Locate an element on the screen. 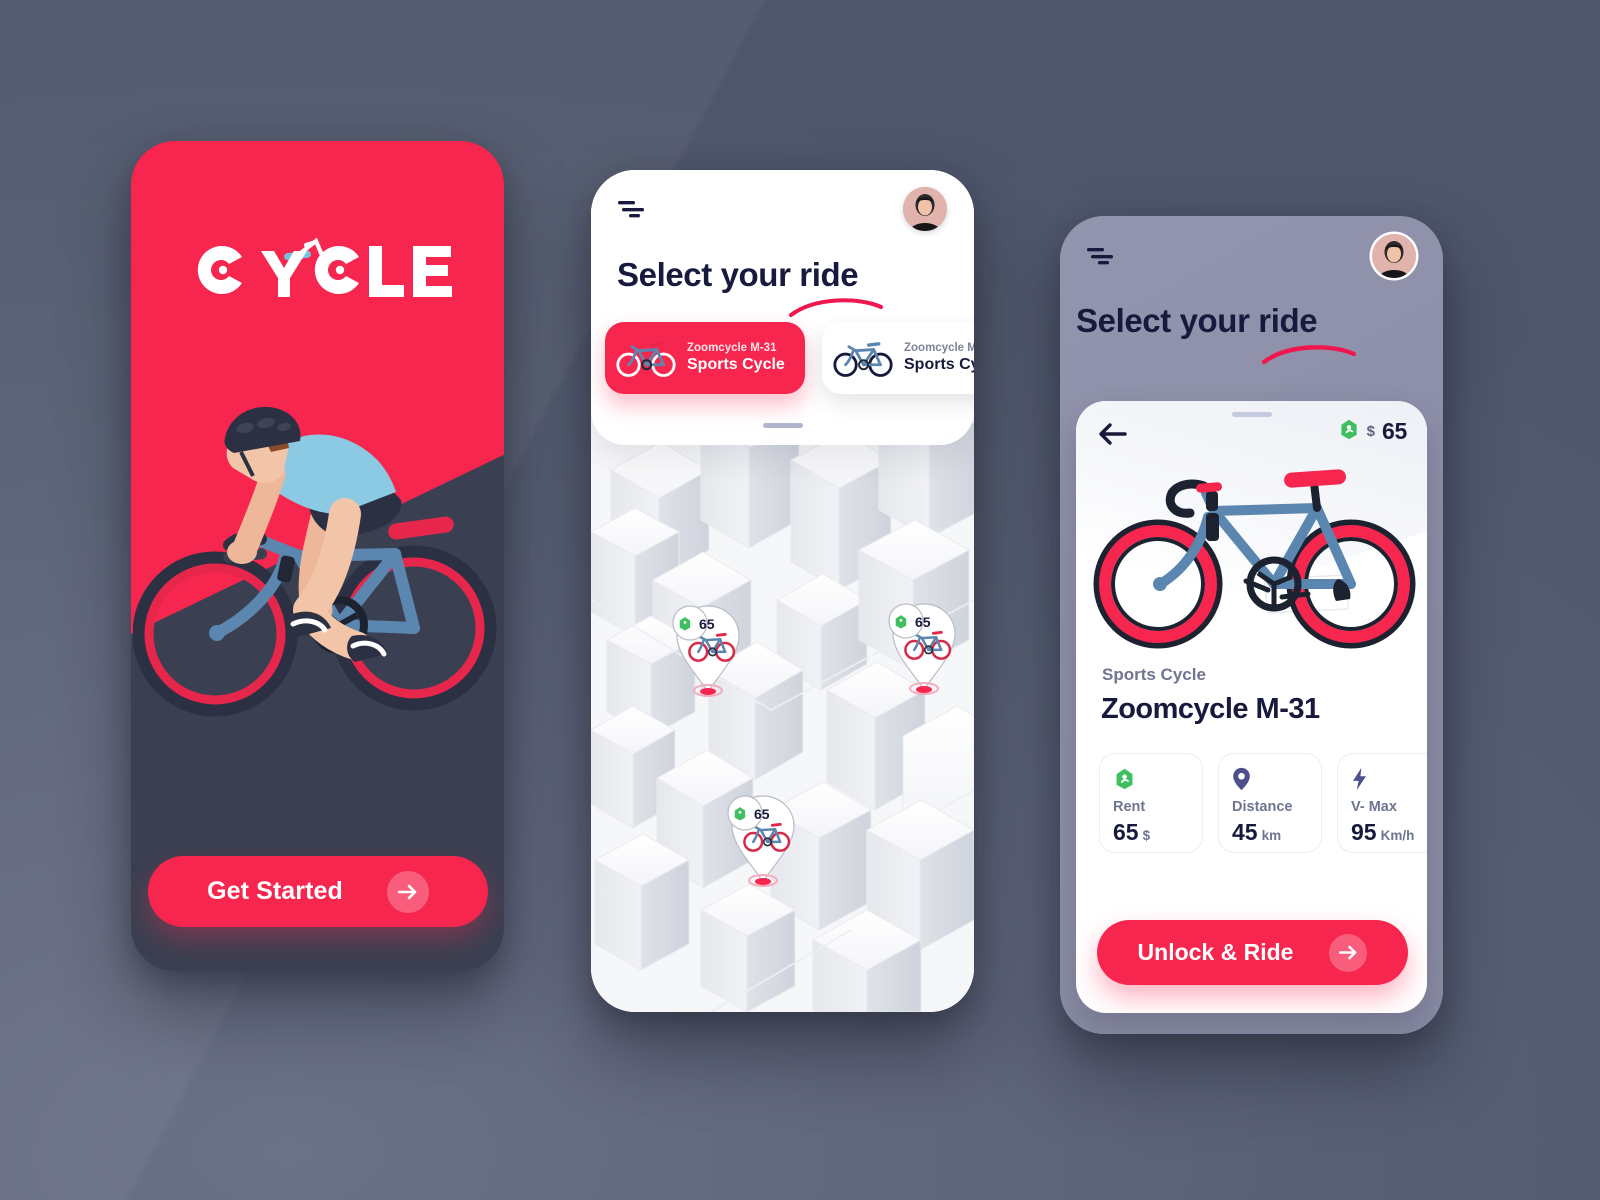 The image size is (1600, 1200). stat-value-row: 95 Km/h is located at coordinates (1389, 832).